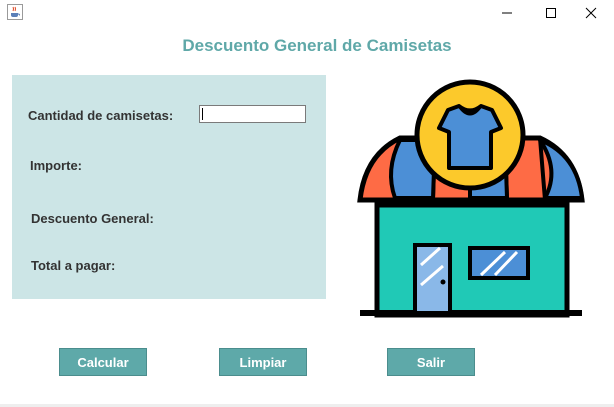 The height and width of the screenshot is (407, 614). I want to click on page-title: Descuento General de Camisetas, so click(317, 45).